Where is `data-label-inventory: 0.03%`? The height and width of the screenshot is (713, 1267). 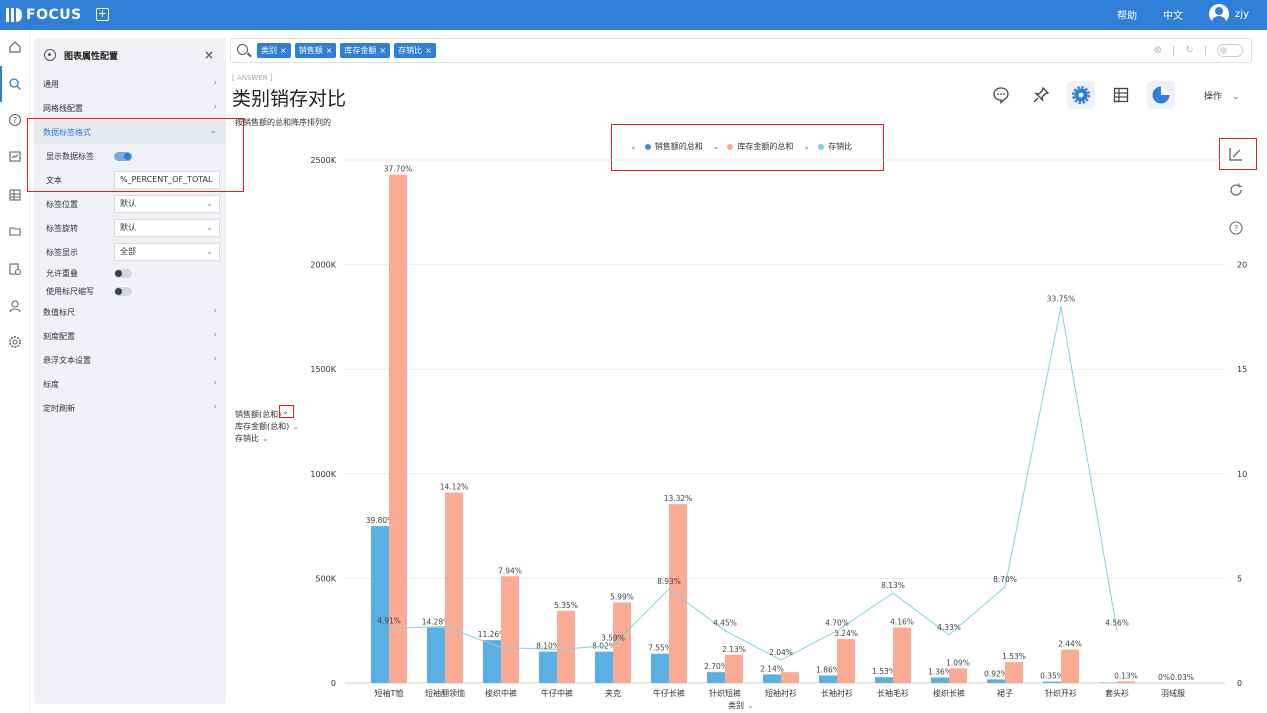
data-label-inventory: 0.03% is located at coordinates (1182, 677).